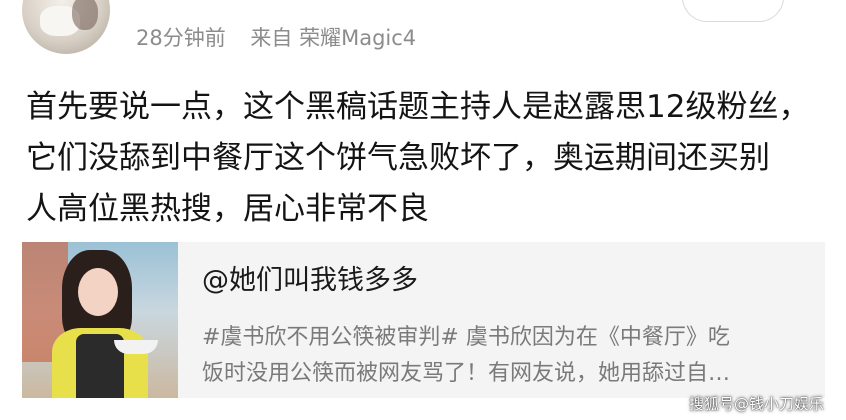  Describe the element at coordinates (181, 38) in the screenshot. I see `post-time: 28分钟前` at that location.